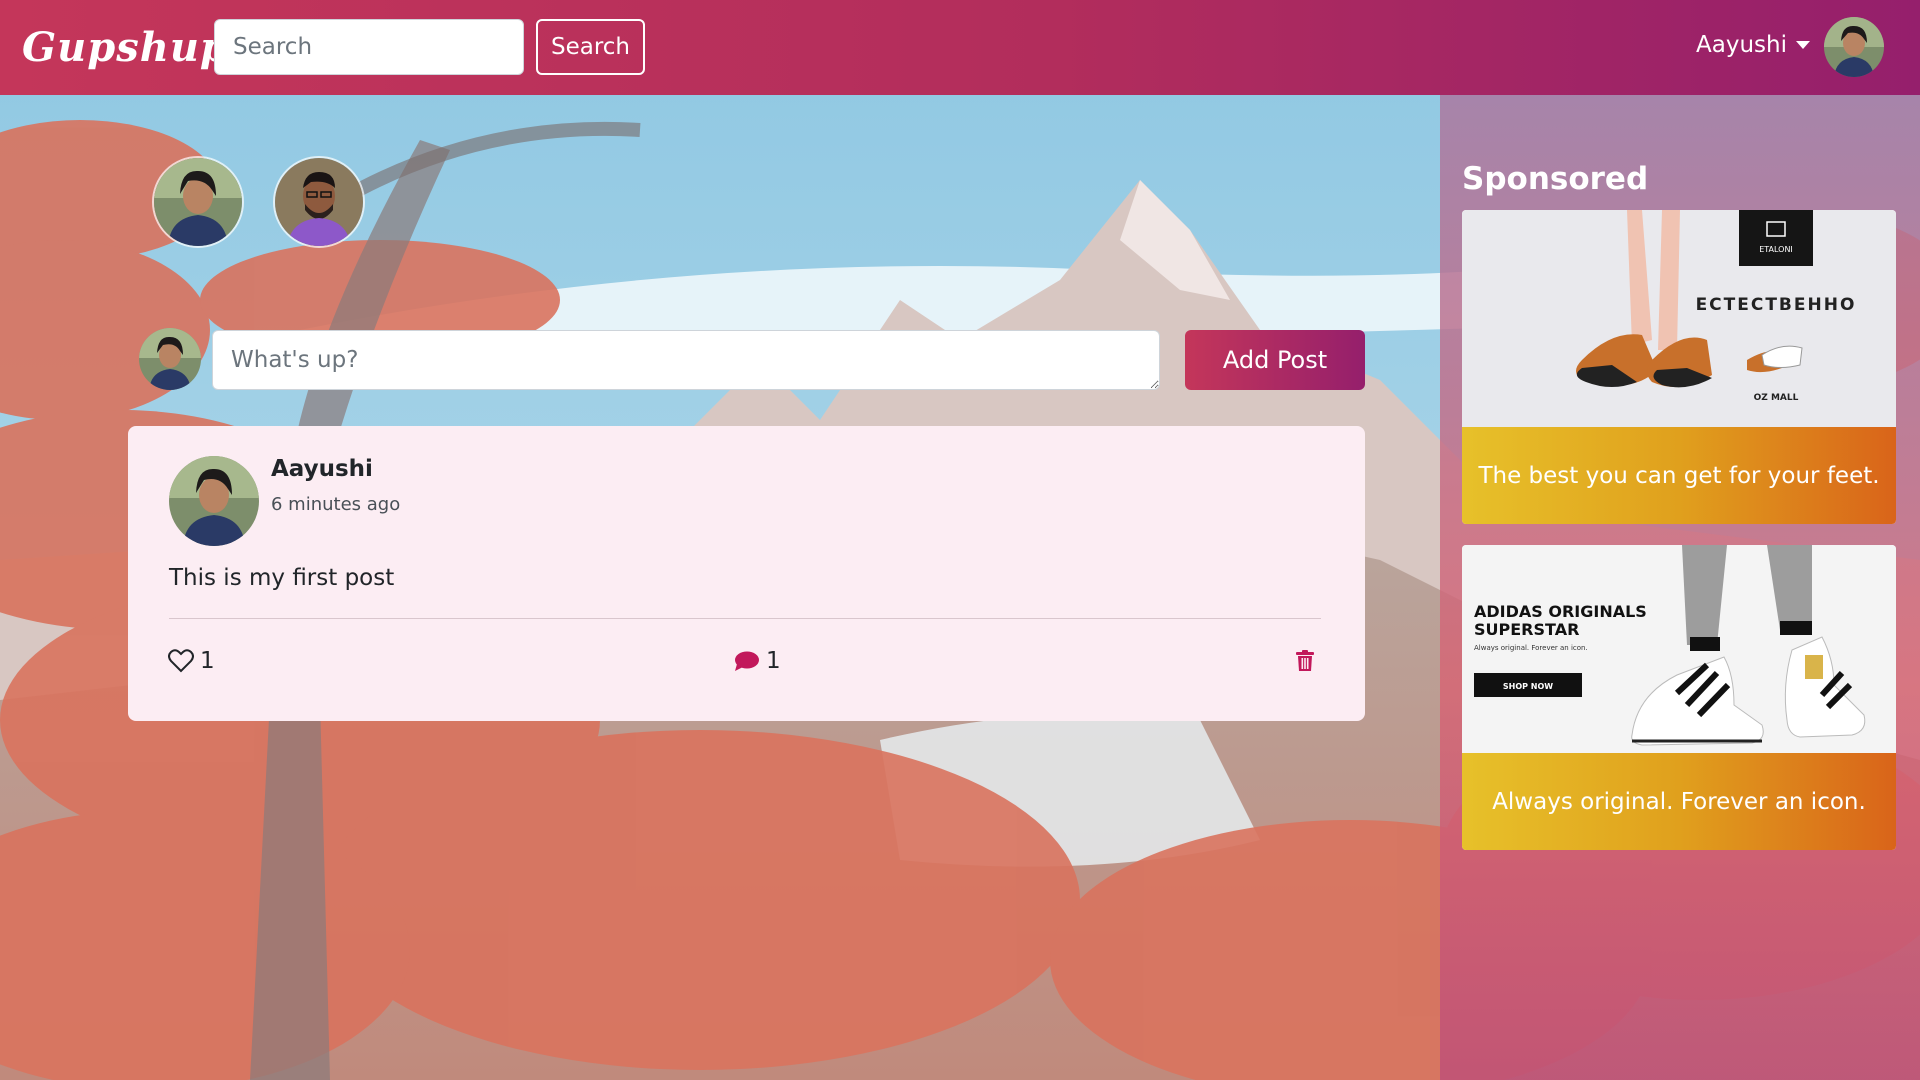  What do you see at coordinates (322, 469) in the screenshot?
I see `post-author-name: Aayushi` at bounding box center [322, 469].